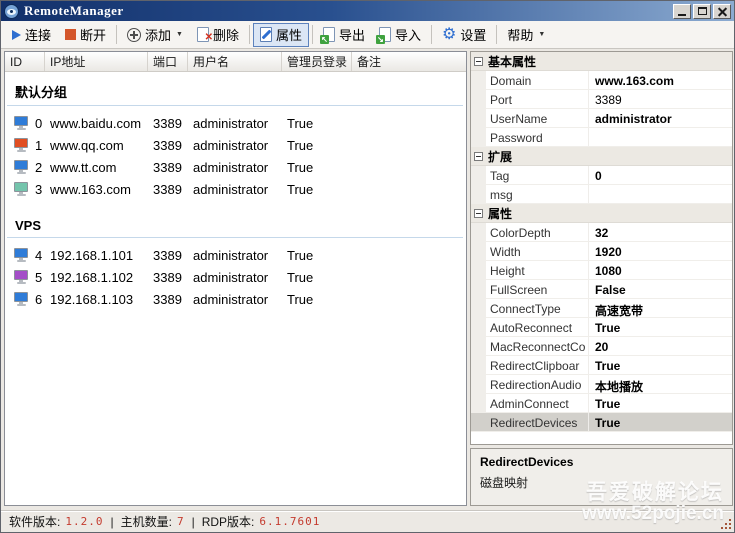  Describe the element at coordinates (660, 80) in the screenshot. I see `property-value: www.163.com` at that location.